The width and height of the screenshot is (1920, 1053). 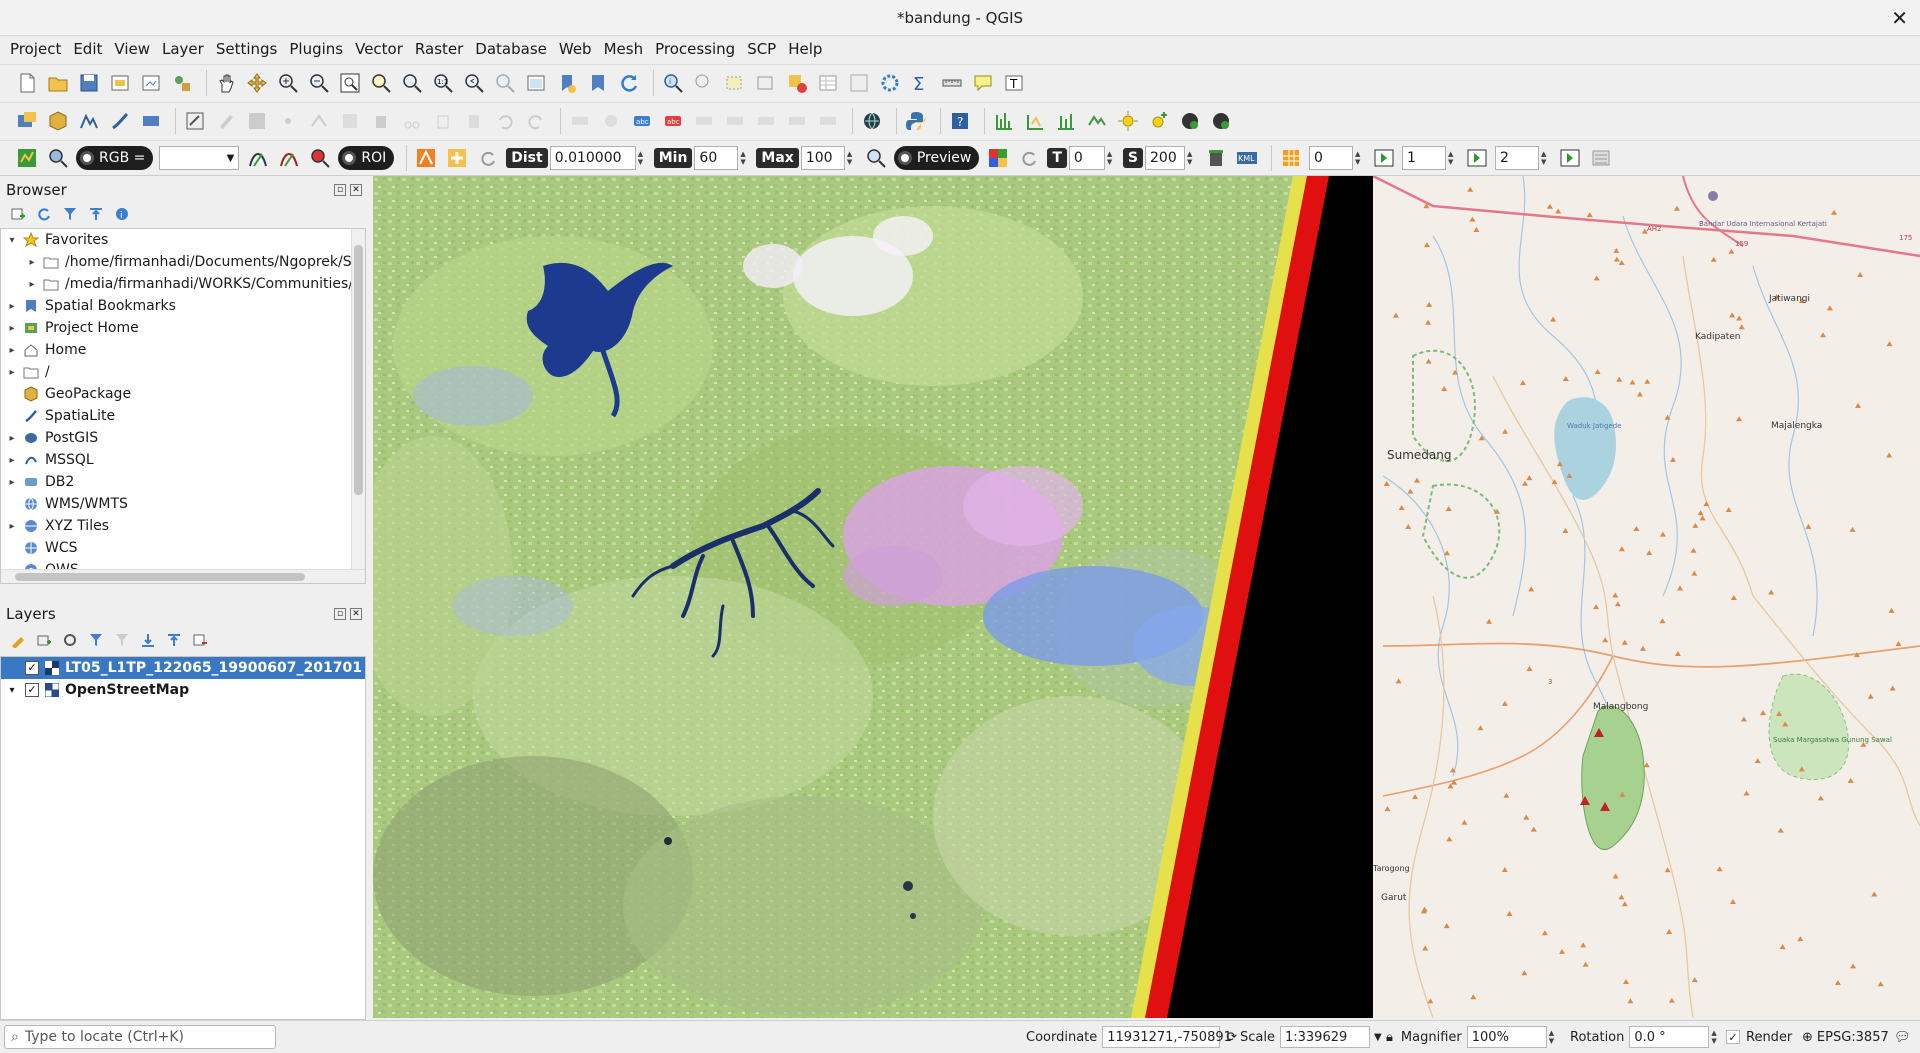 I want to click on diagram-options-icon, so click(x=611, y=121).